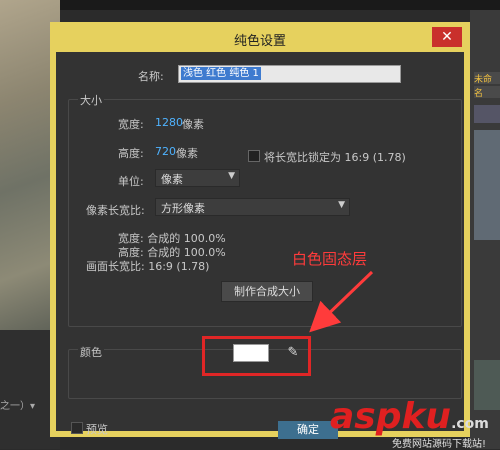  What do you see at coordinates (250, 5) in the screenshot?
I see `app-top-bar` at bounding box center [250, 5].